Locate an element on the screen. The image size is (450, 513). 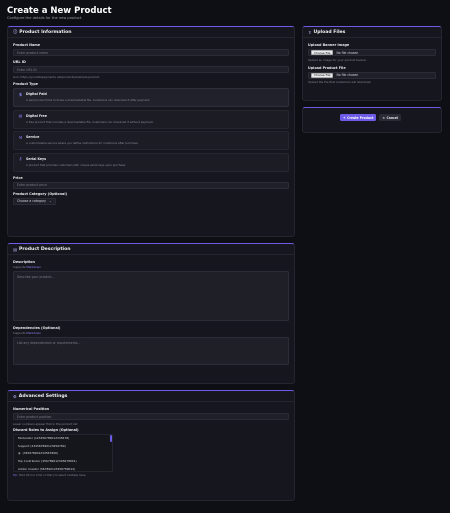
banner-image-hint: Upload an image for your product banner. is located at coordinates (337, 59).